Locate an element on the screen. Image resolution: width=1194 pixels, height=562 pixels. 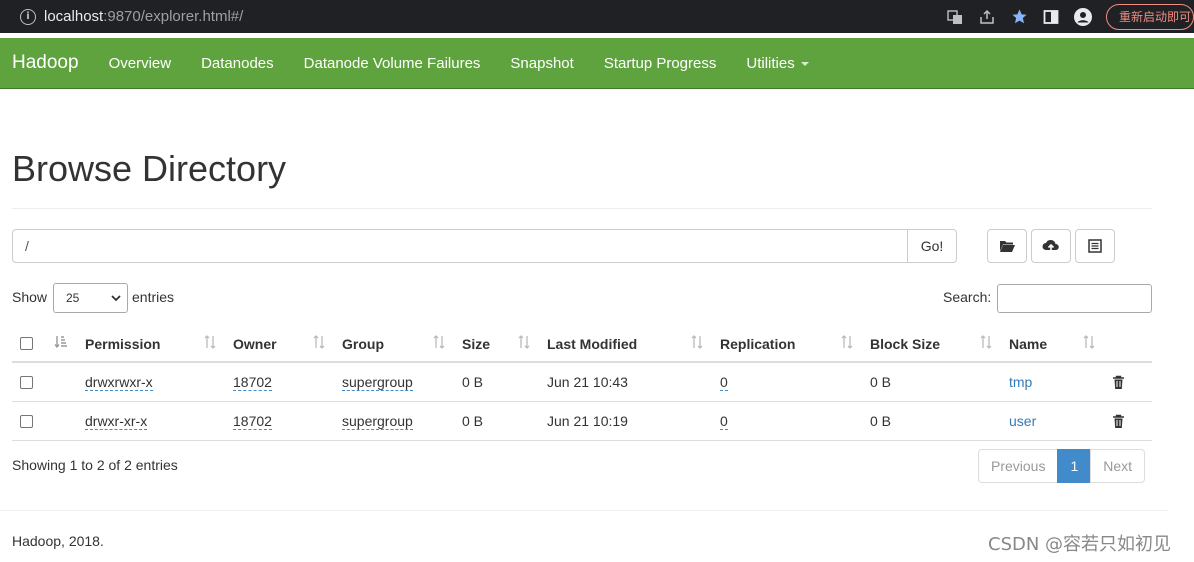
name-link: tmp is located at coordinates (1020, 382).